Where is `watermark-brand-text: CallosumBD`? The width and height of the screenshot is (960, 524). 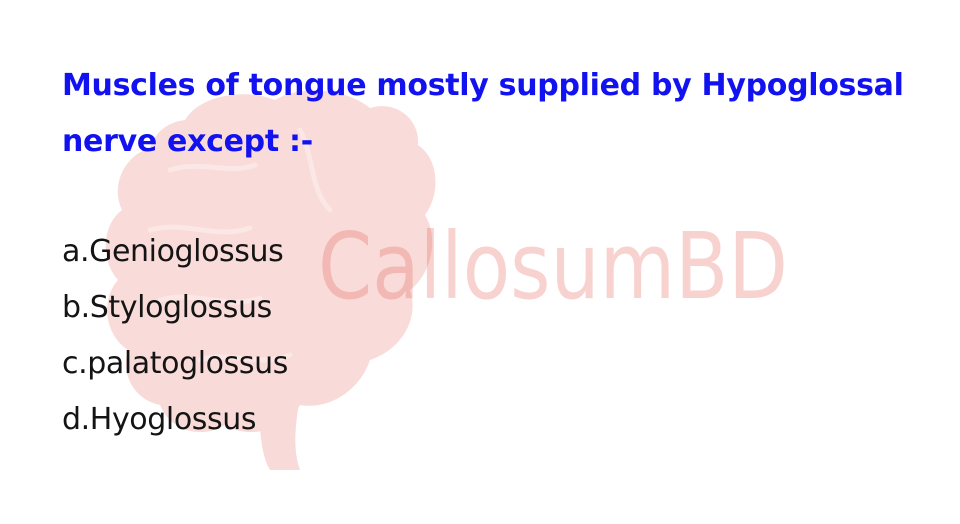 watermark-brand-text: CallosumBD is located at coordinates (553, 266).